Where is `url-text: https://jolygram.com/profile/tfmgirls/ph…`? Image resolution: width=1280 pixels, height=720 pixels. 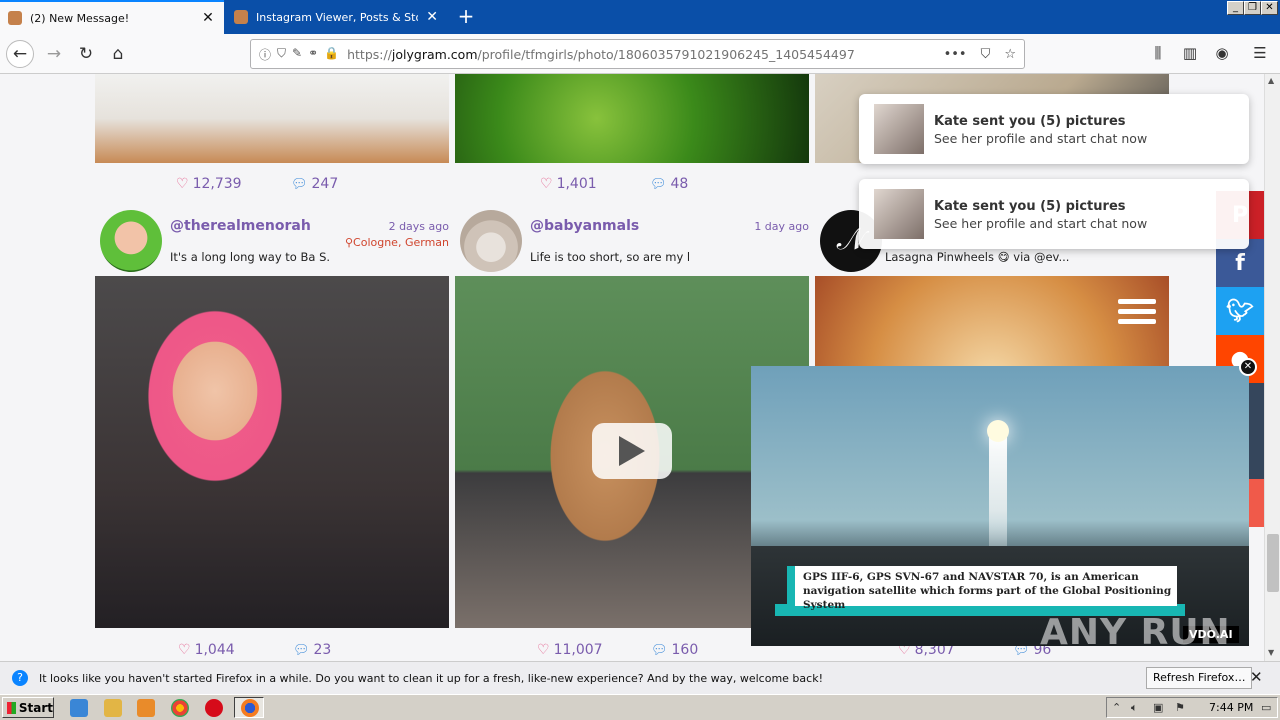 url-text: https://jolygram.com/profile/tfmgirls/ph… is located at coordinates (601, 54).